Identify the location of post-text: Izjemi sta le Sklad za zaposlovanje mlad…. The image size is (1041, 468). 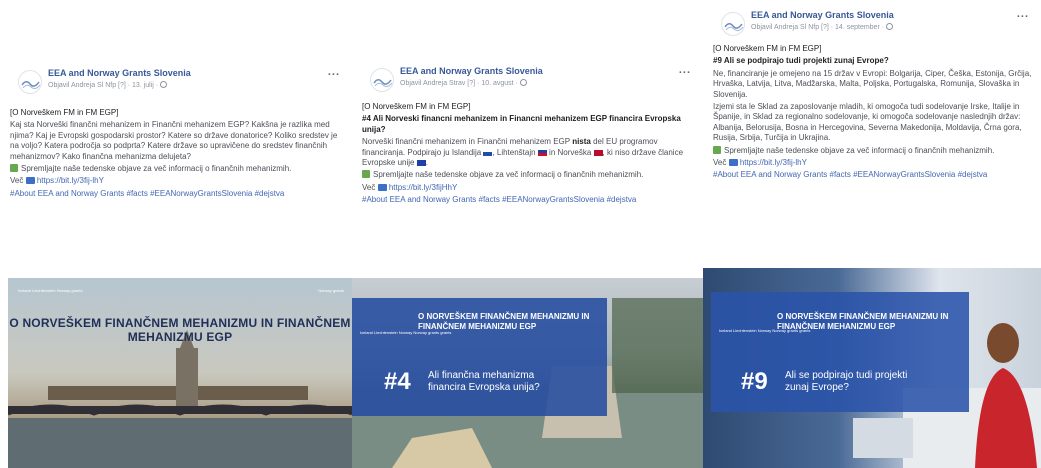
(867, 122).